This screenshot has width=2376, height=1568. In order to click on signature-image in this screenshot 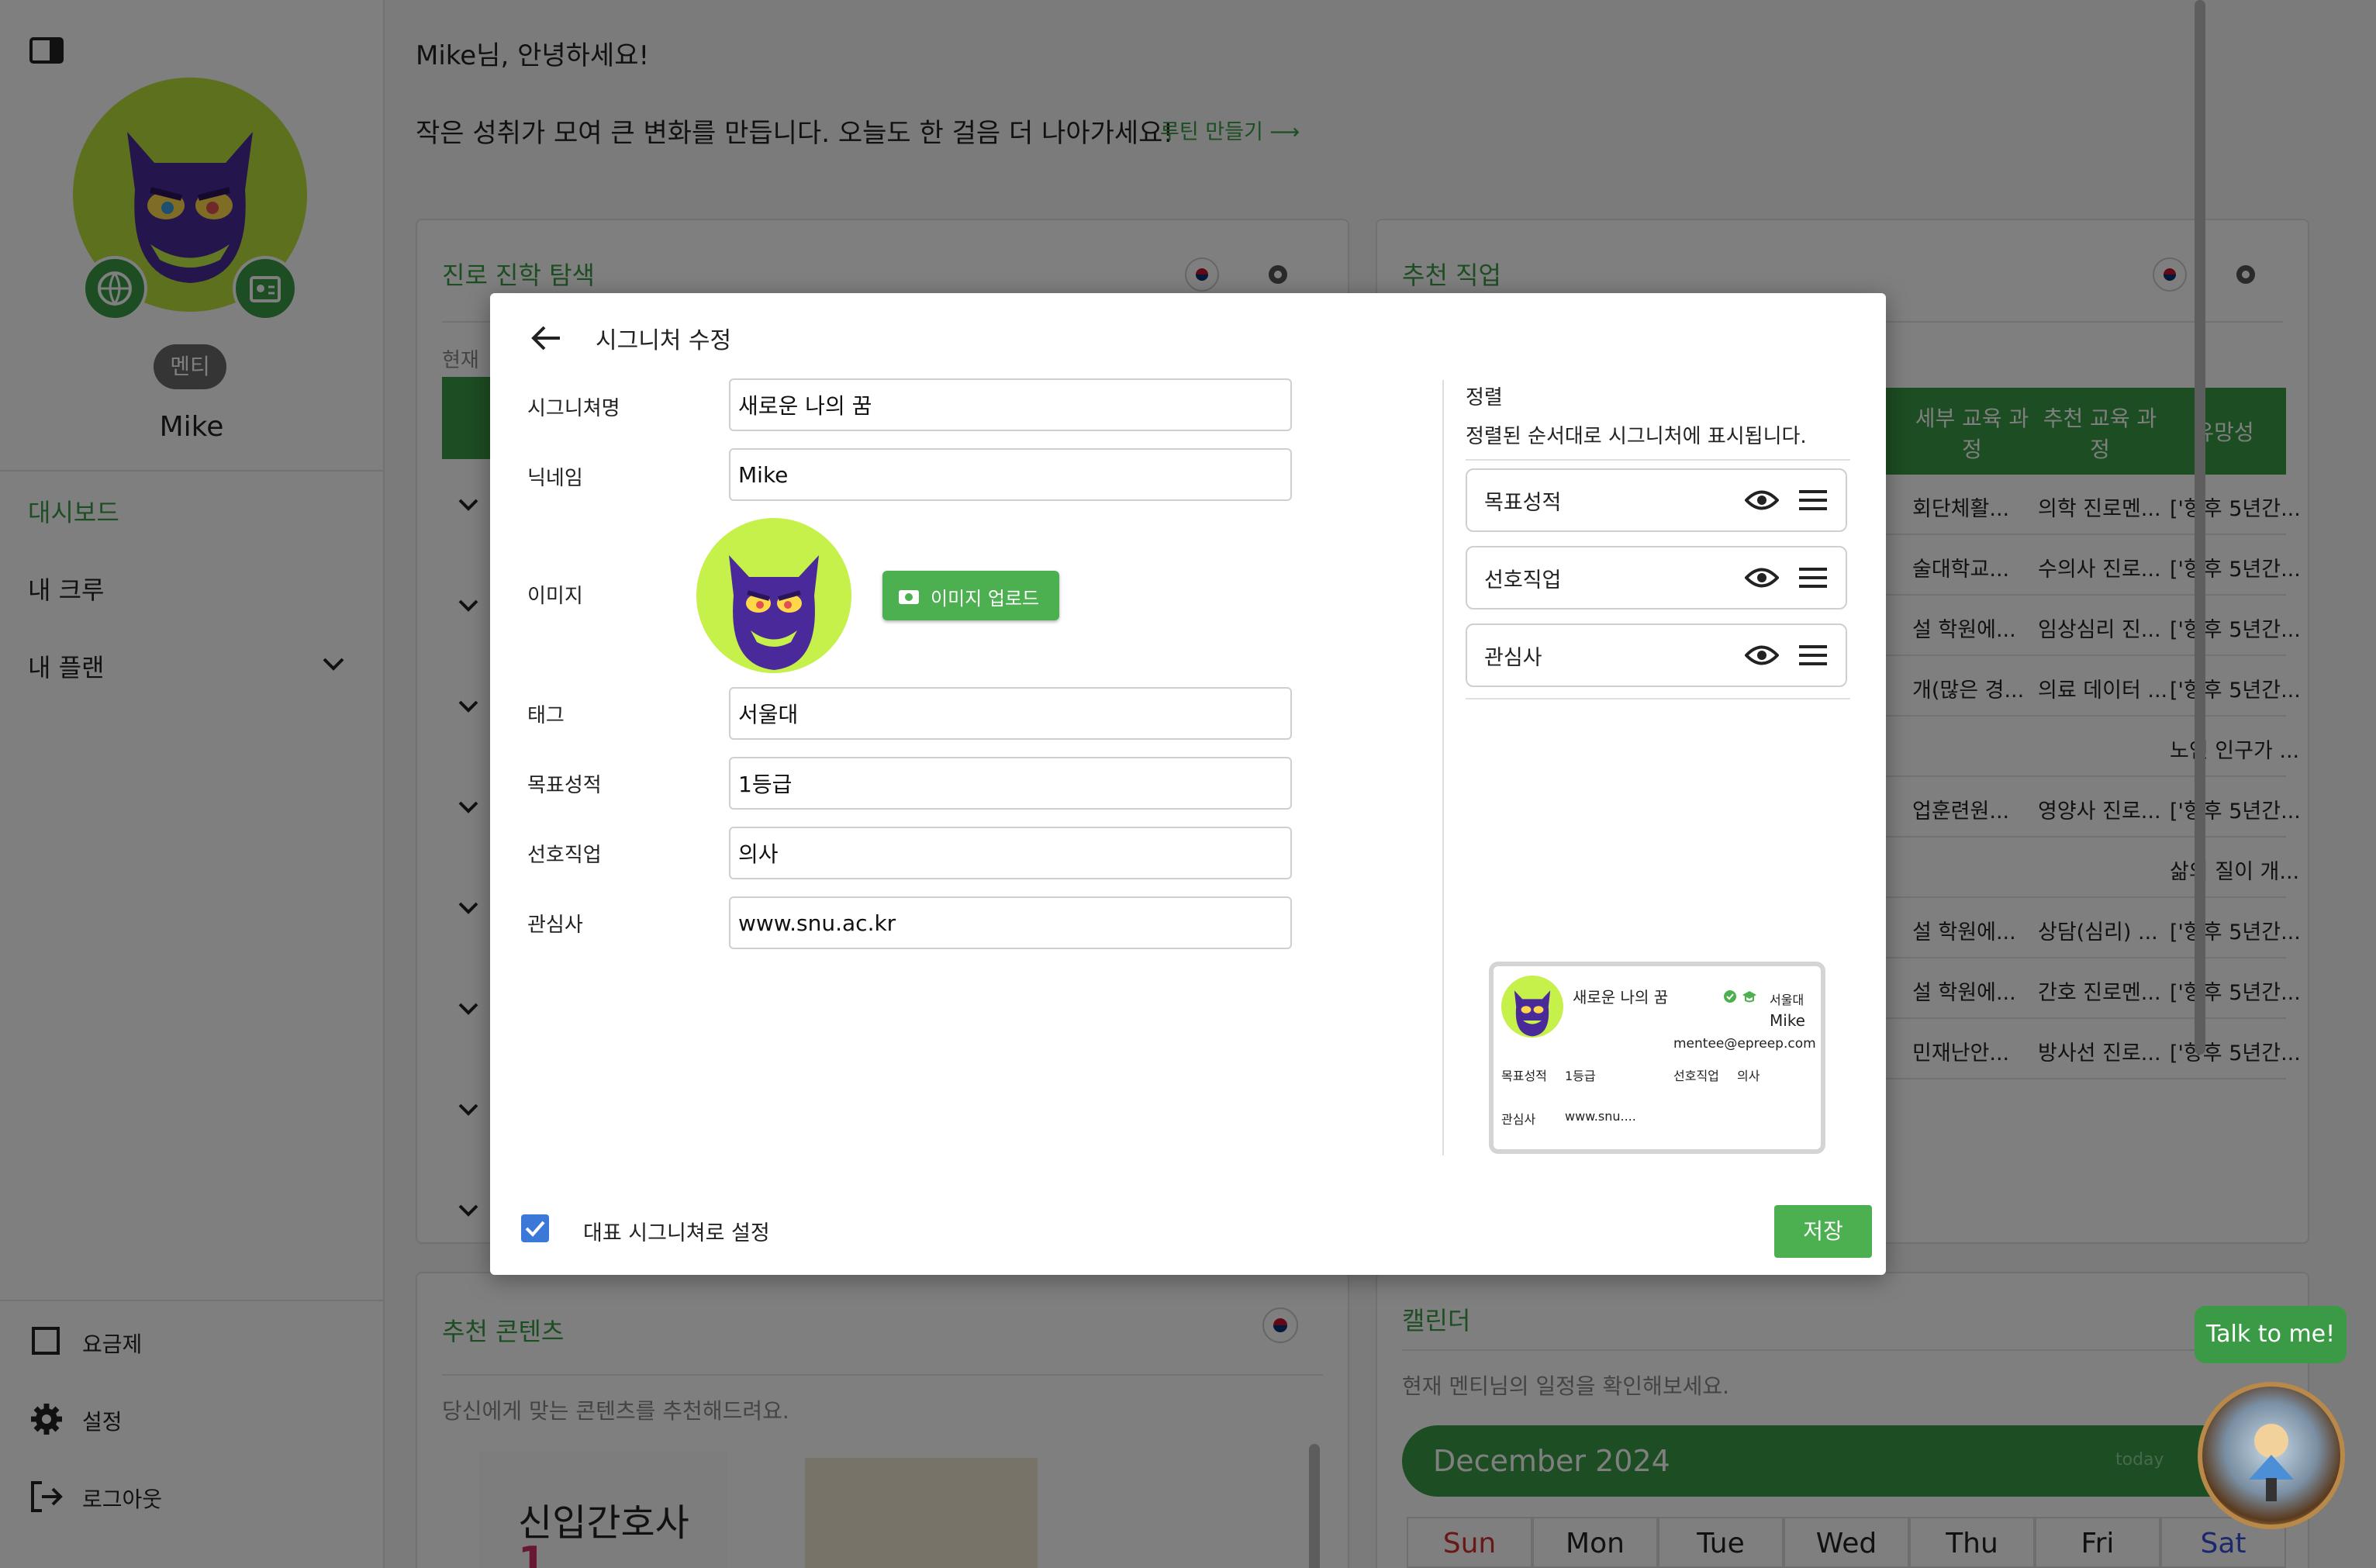, I will do `click(773, 595)`.